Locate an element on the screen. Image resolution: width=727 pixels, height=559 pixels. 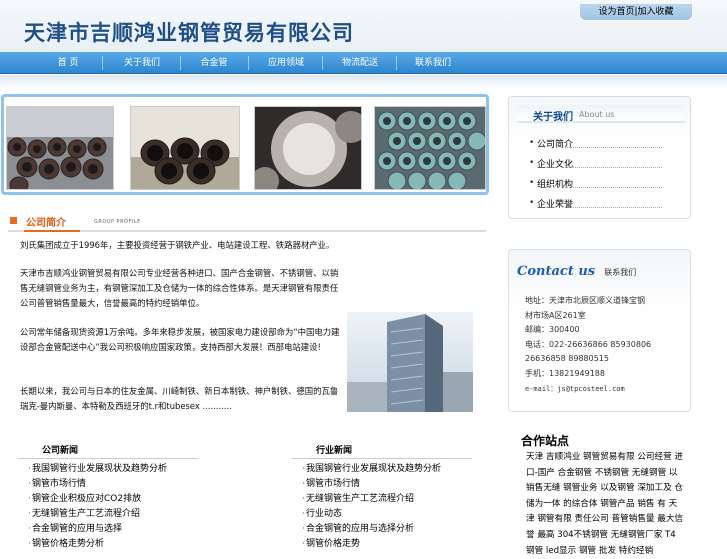
contact-mobile: 手机：13821949188 is located at coordinates (565, 373).